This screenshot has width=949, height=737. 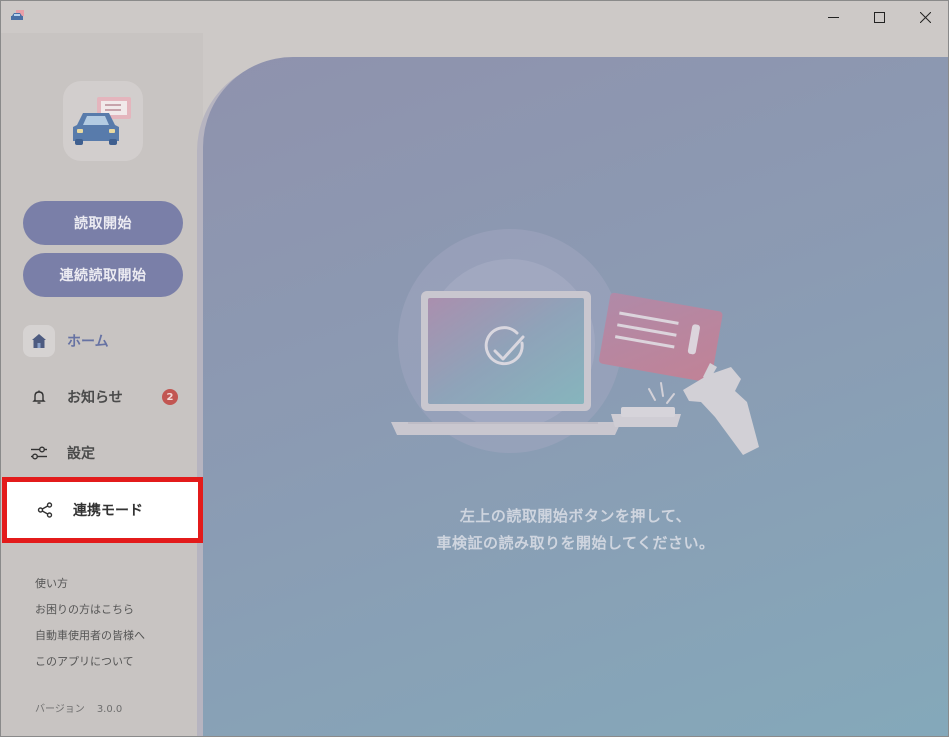 What do you see at coordinates (103, 275) in the screenshot?
I see `start-continuous-reading-button: 連続読取開始` at bounding box center [103, 275].